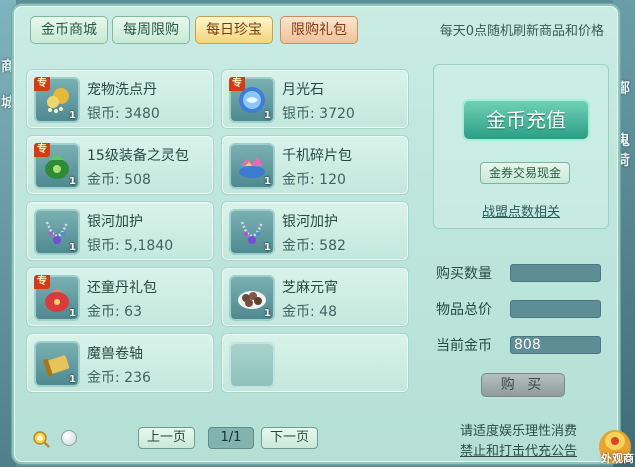  What do you see at coordinates (120, 297) in the screenshot?
I see `item-card: 专 1 还童丹礼包 金币: 63` at bounding box center [120, 297].